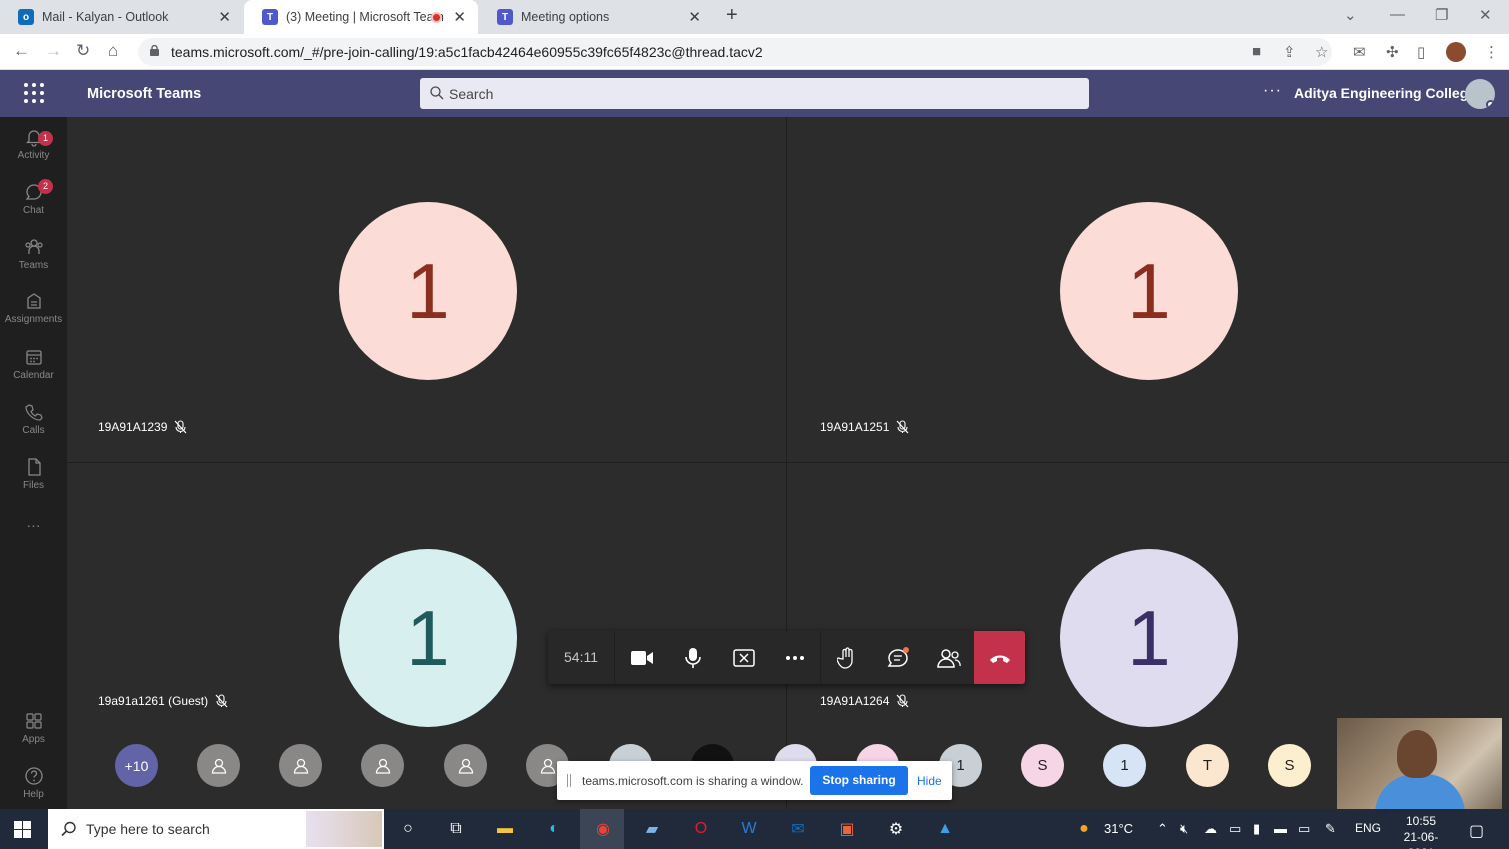  What do you see at coordinates (33, 254) in the screenshot?
I see `rail-item-teams: Teams` at bounding box center [33, 254].